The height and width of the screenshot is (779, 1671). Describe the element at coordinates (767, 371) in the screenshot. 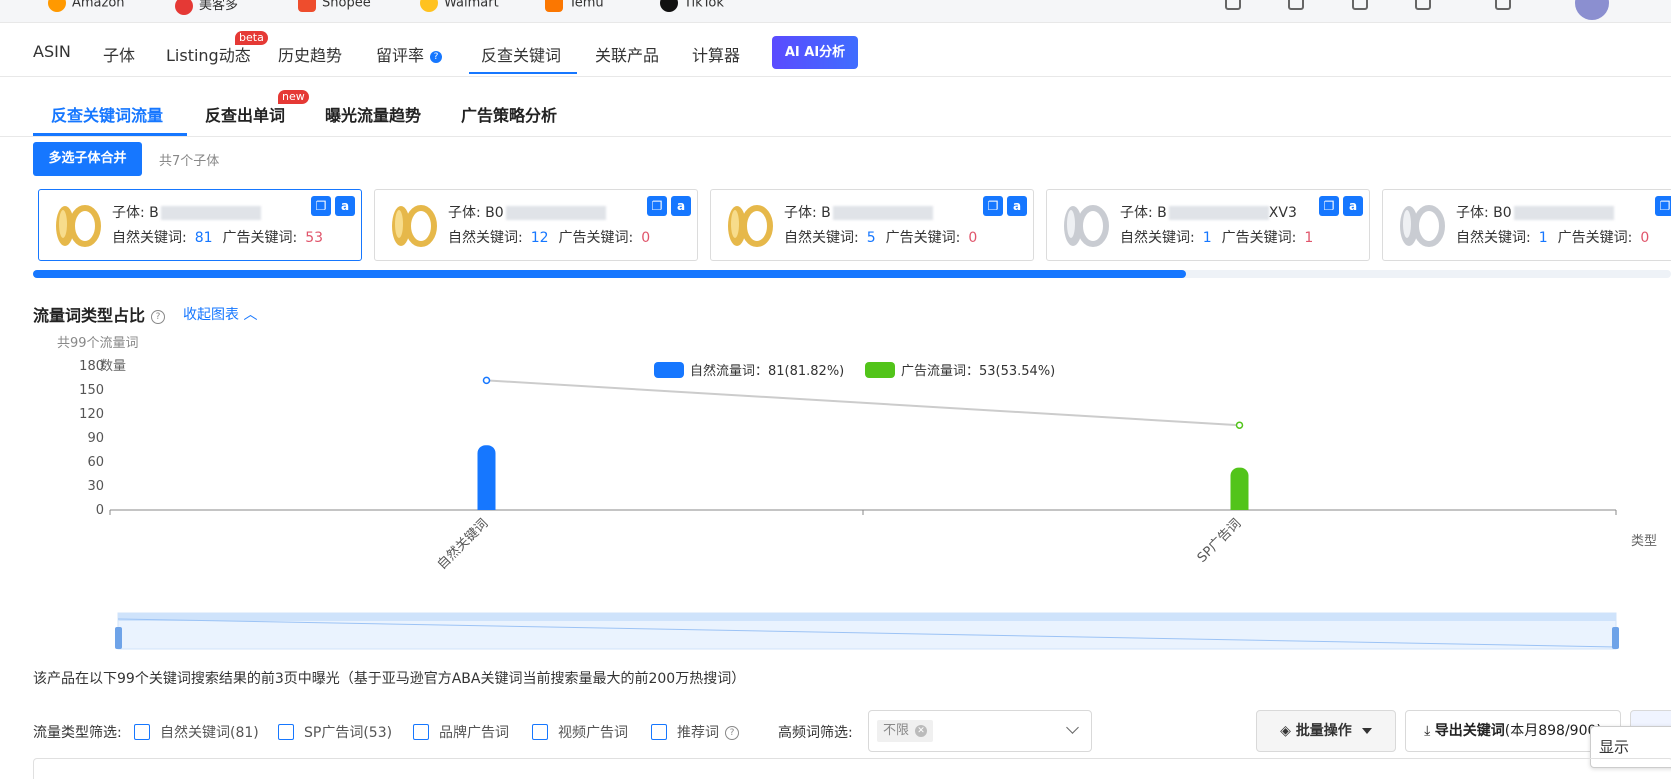

I see `legend-label: 自然流量词：81(81.82%)` at that location.